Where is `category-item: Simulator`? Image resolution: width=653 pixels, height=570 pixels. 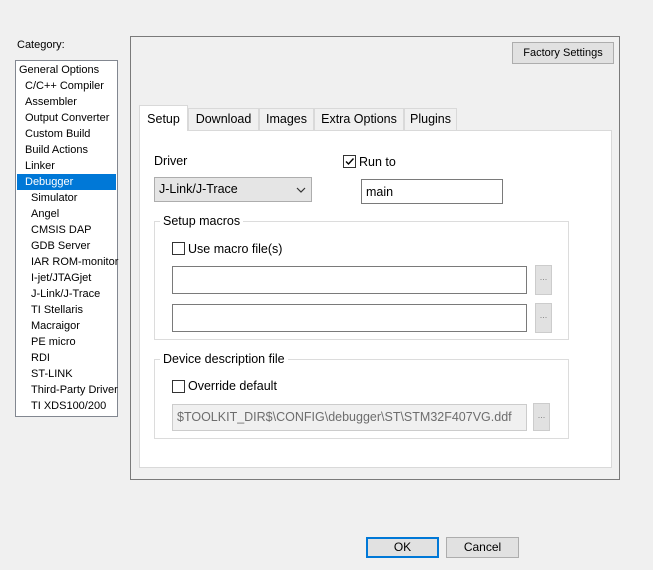
category-item: Simulator is located at coordinates (66, 198).